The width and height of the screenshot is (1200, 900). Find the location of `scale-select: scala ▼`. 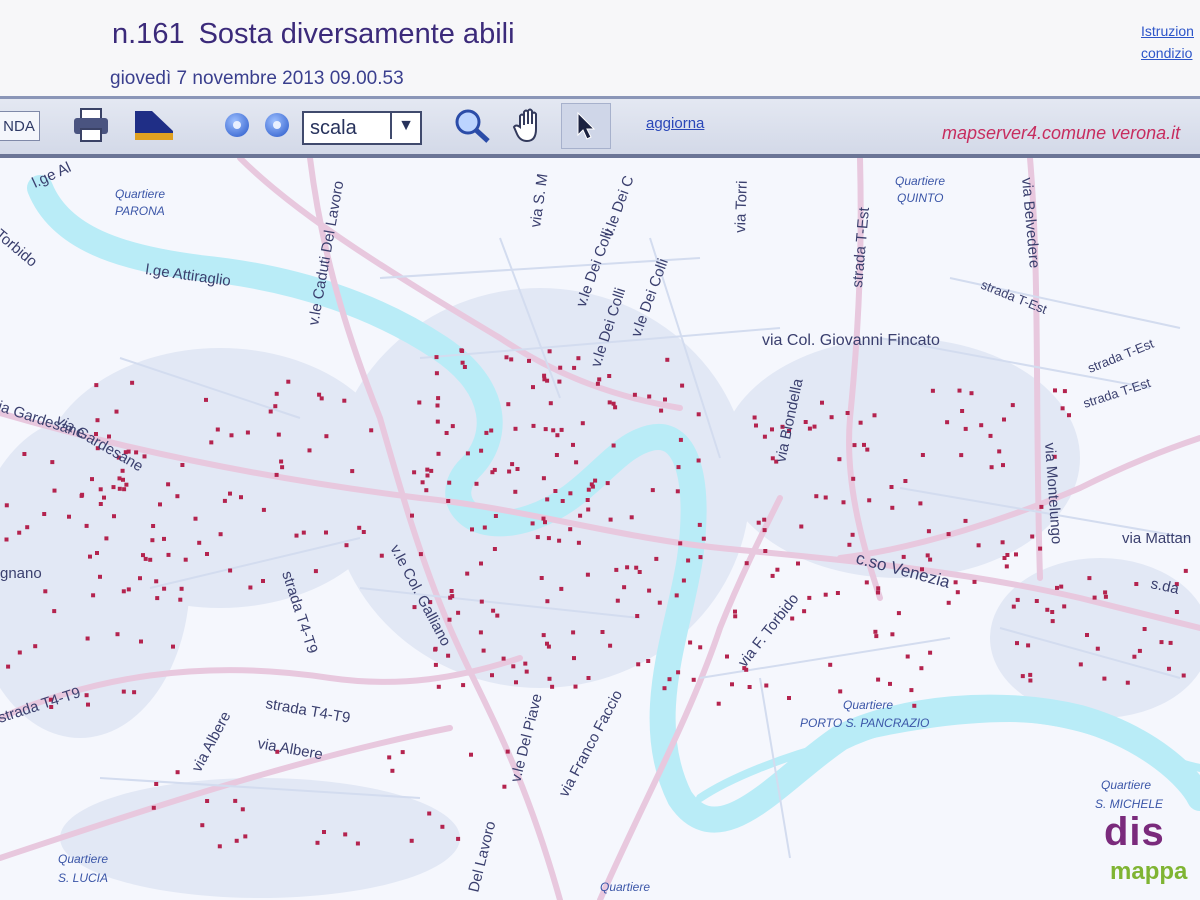

scale-select: scala ▼ is located at coordinates (362, 128).